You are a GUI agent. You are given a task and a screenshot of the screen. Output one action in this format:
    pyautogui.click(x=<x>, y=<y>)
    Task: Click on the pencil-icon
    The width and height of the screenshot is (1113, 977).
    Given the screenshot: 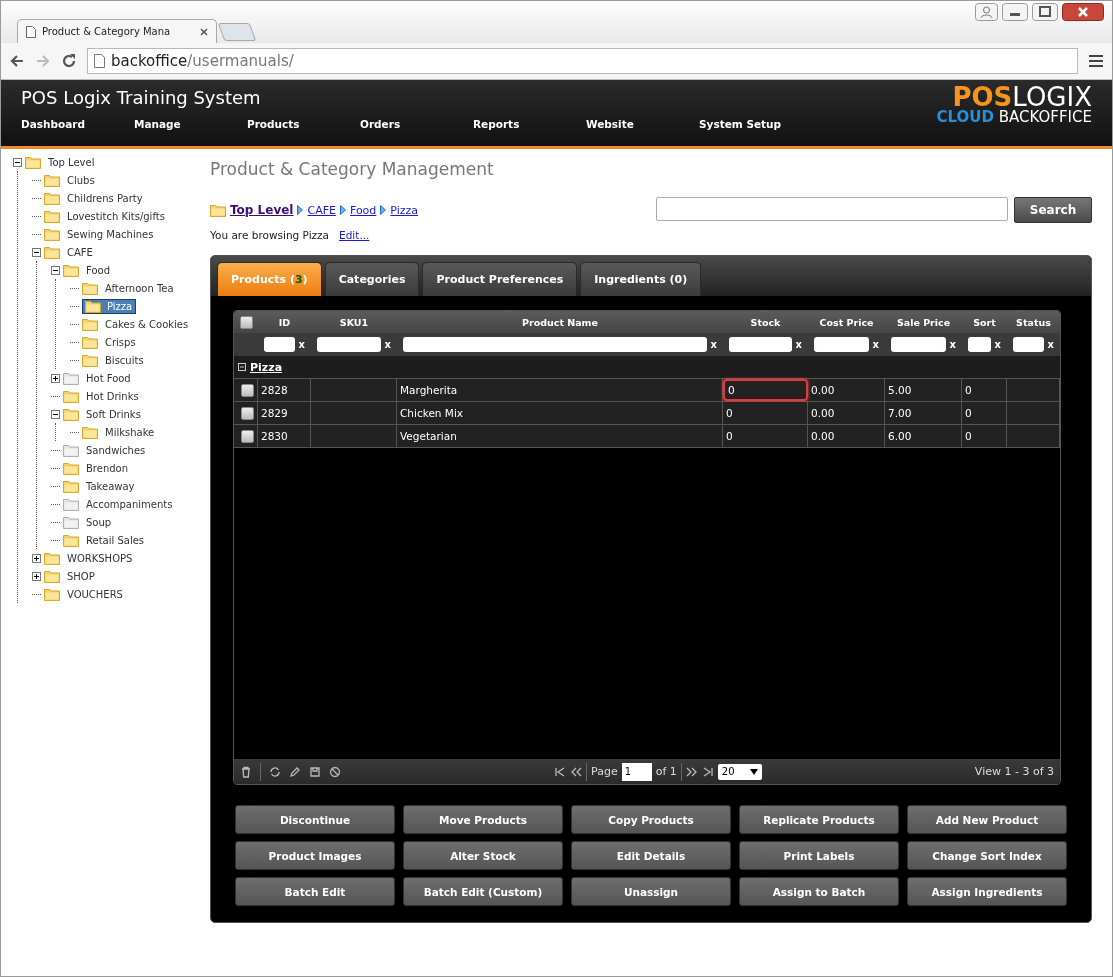 What is the action you would take?
    pyautogui.click(x=295, y=771)
    